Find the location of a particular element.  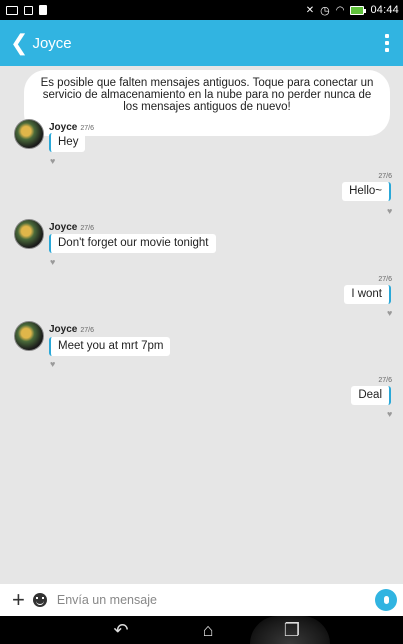

conversation-title: Joyce is located at coordinates (52, 43).